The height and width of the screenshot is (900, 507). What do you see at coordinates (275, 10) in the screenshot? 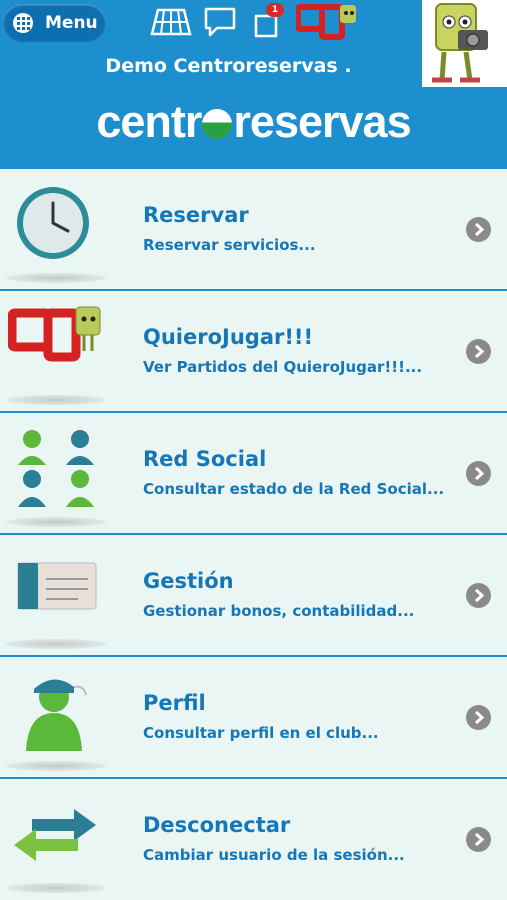
I see `notification-badge: 1` at bounding box center [275, 10].